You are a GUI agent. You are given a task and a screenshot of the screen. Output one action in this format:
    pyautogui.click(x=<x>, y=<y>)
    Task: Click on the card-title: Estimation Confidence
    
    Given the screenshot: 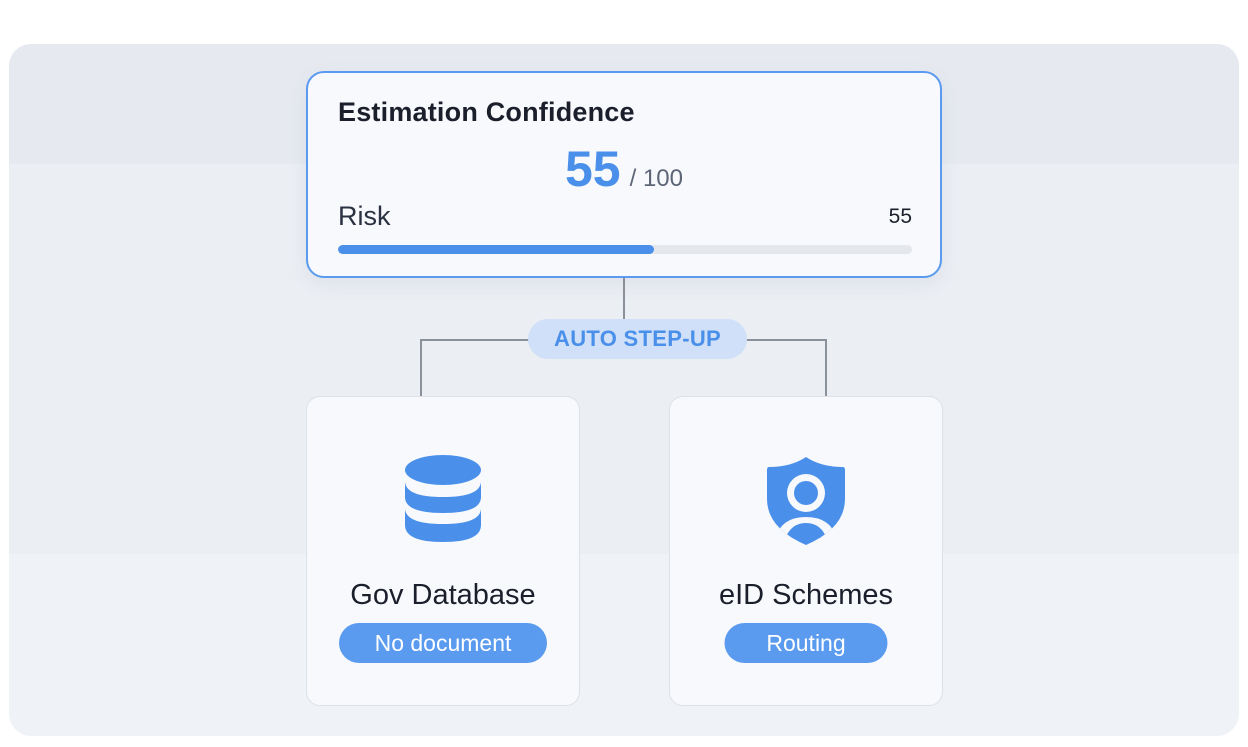 What is the action you would take?
    pyautogui.click(x=486, y=112)
    